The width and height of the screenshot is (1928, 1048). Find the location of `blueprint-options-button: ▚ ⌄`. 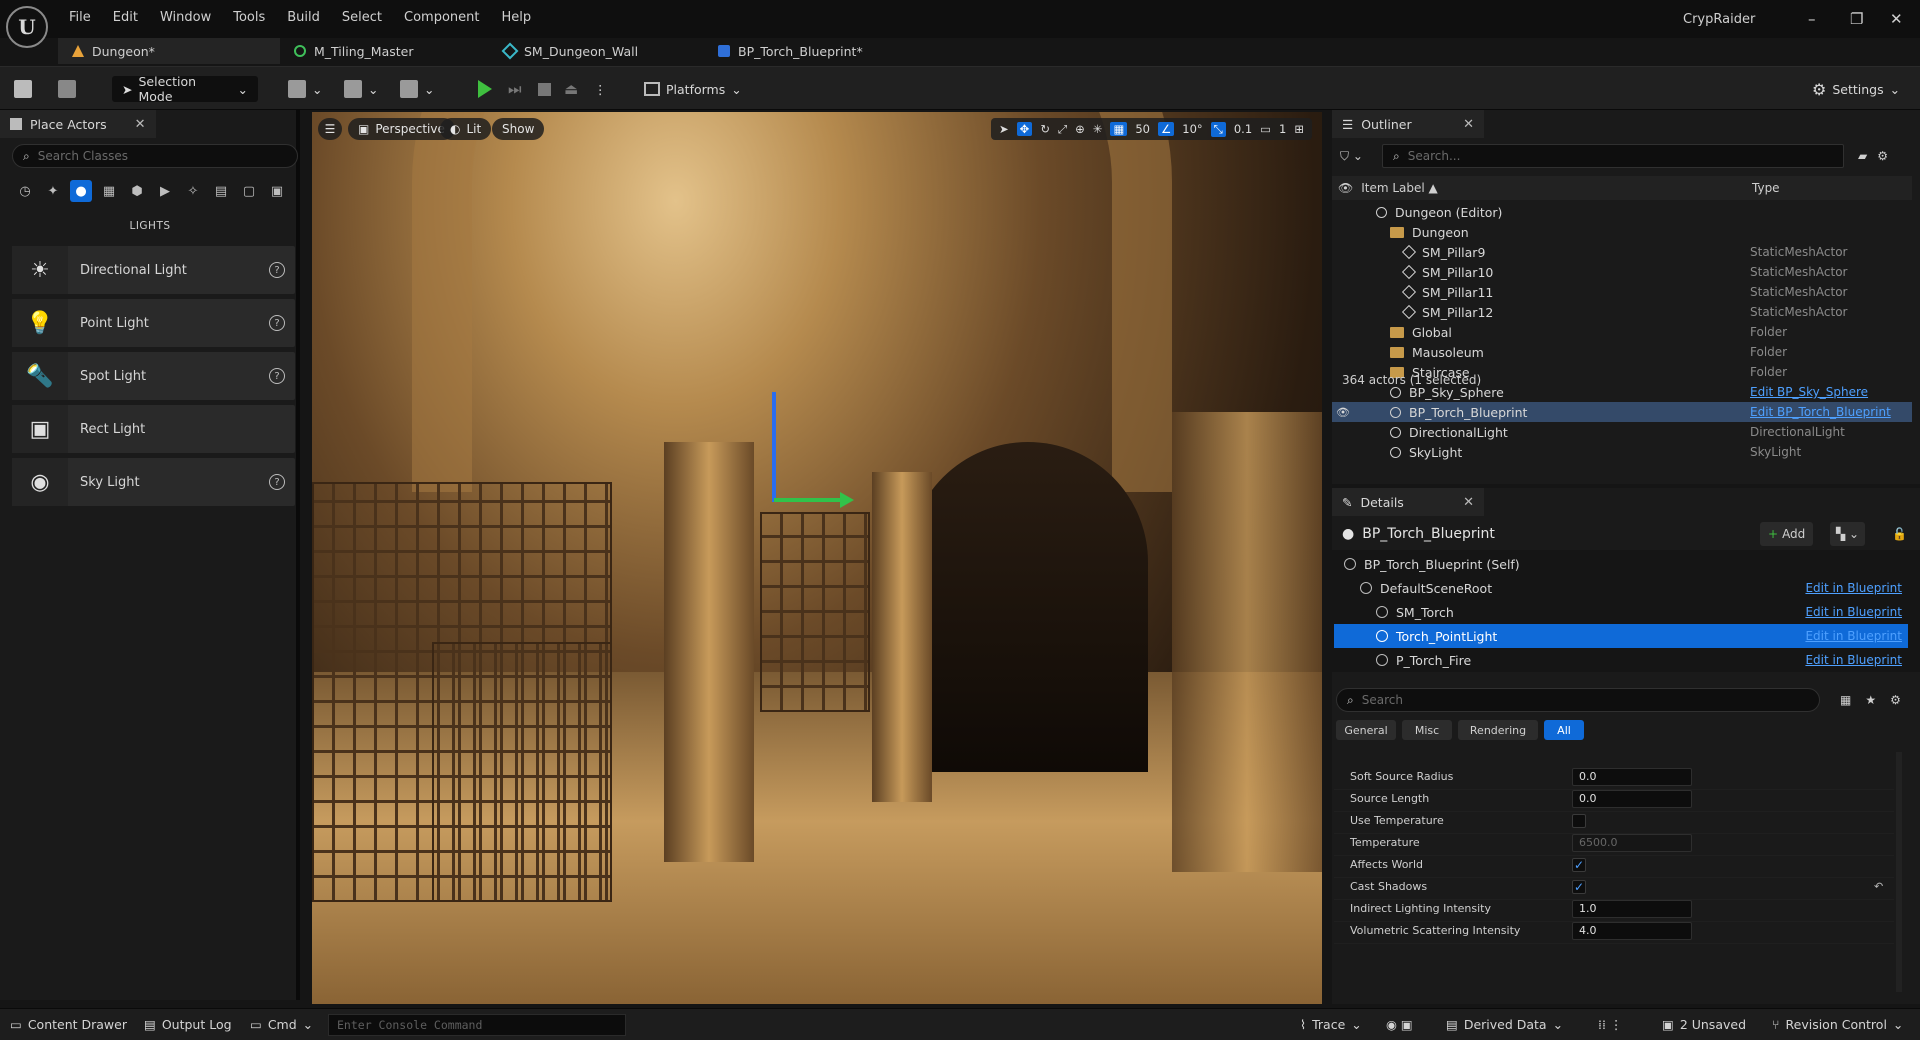

blueprint-options-button: ▚ ⌄ is located at coordinates (1848, 534).